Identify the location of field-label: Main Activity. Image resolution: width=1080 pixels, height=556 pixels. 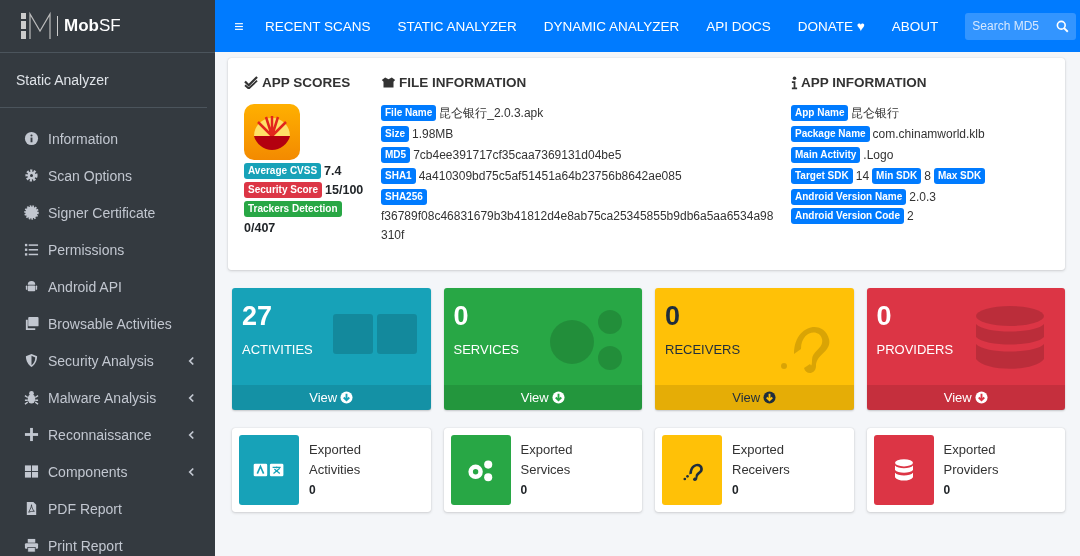
(826, 155).